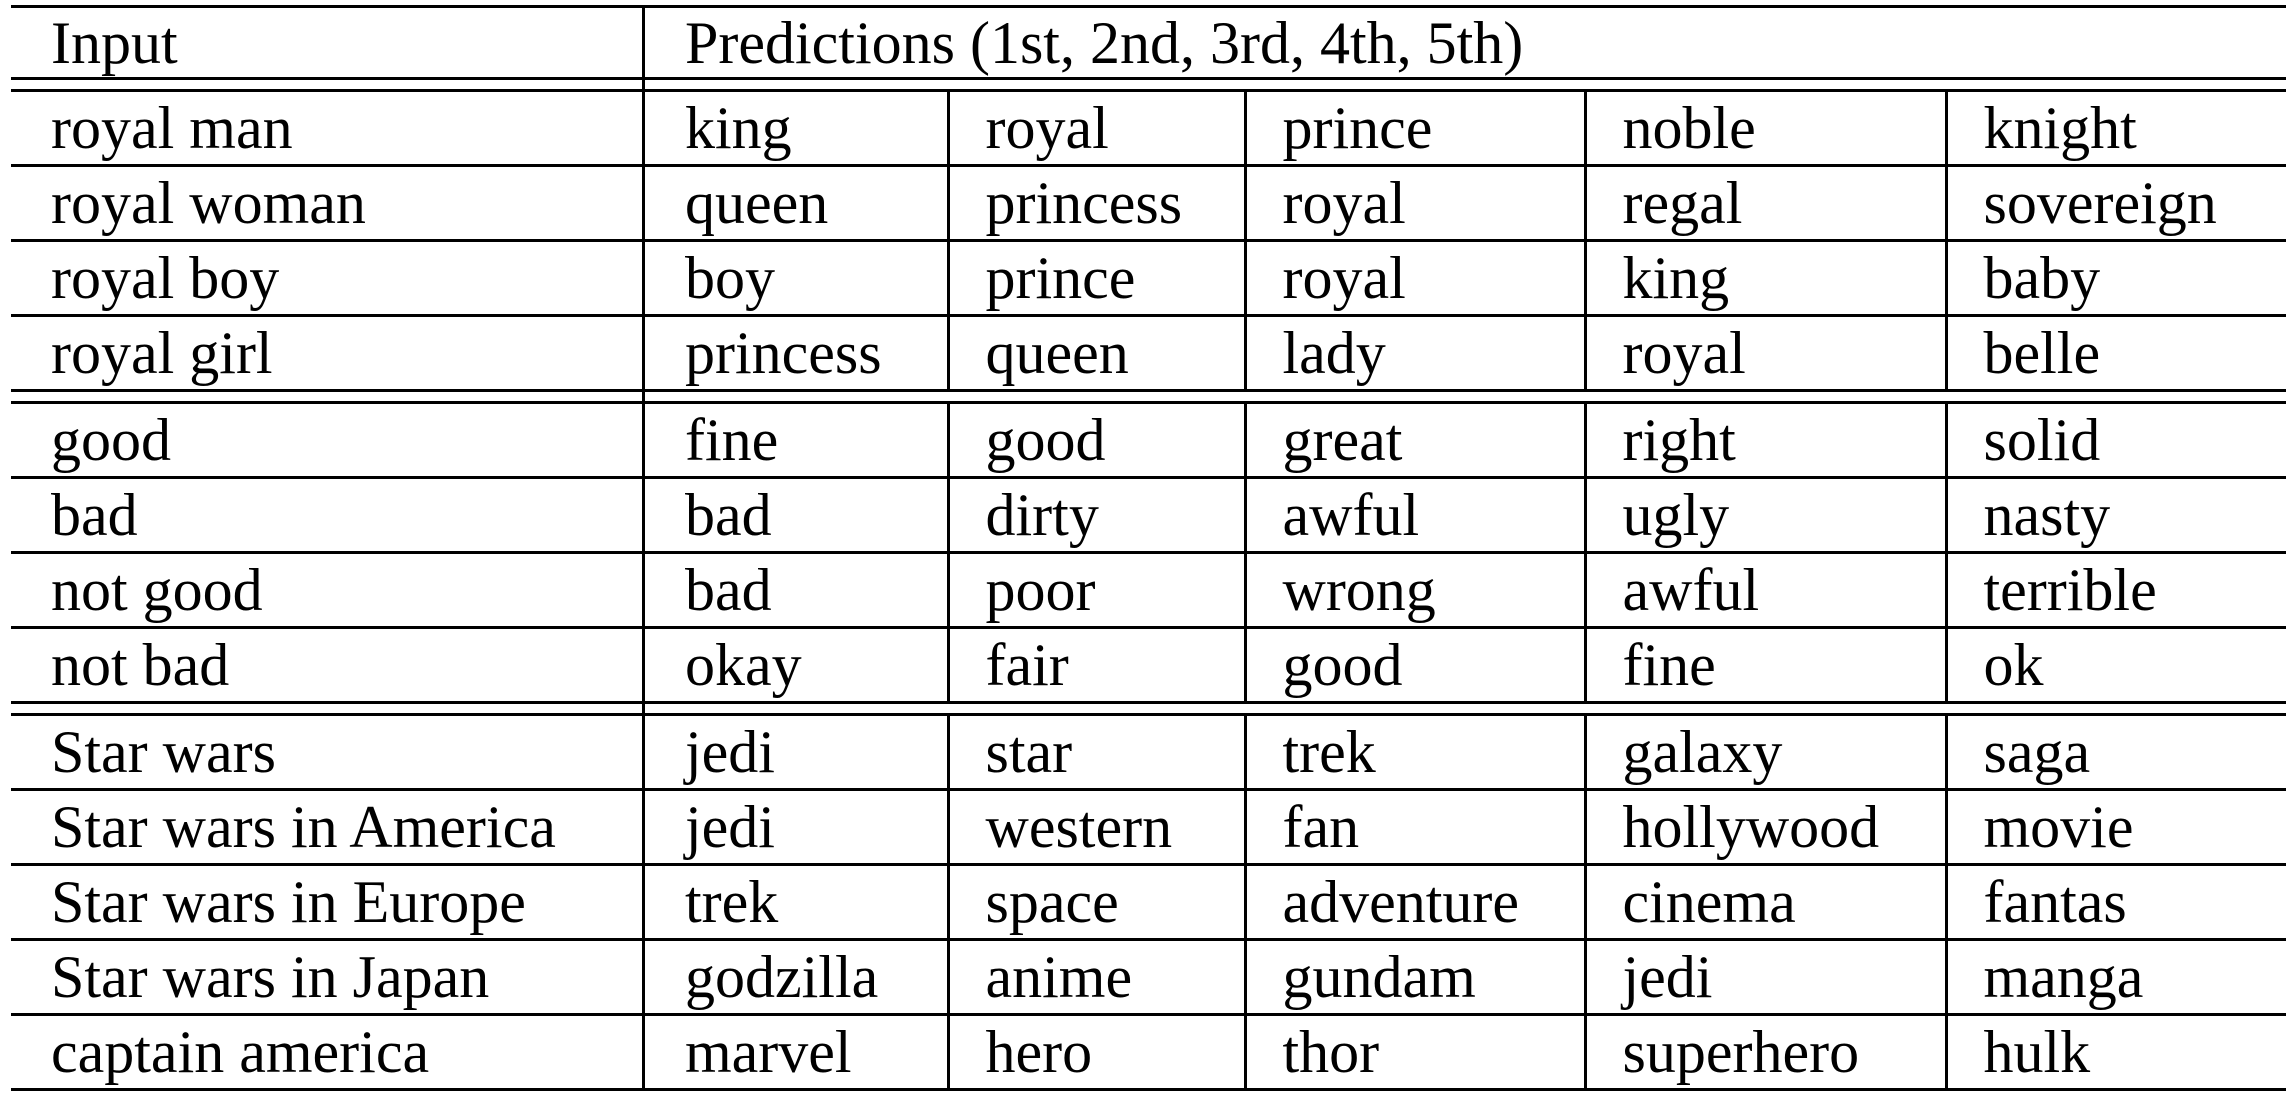 The height and width of the screenshot is (1102, 2294). Describe the element at coordinates (2115, 128) in the screenshot. I see `prediction-cell-5: knight` at that location.